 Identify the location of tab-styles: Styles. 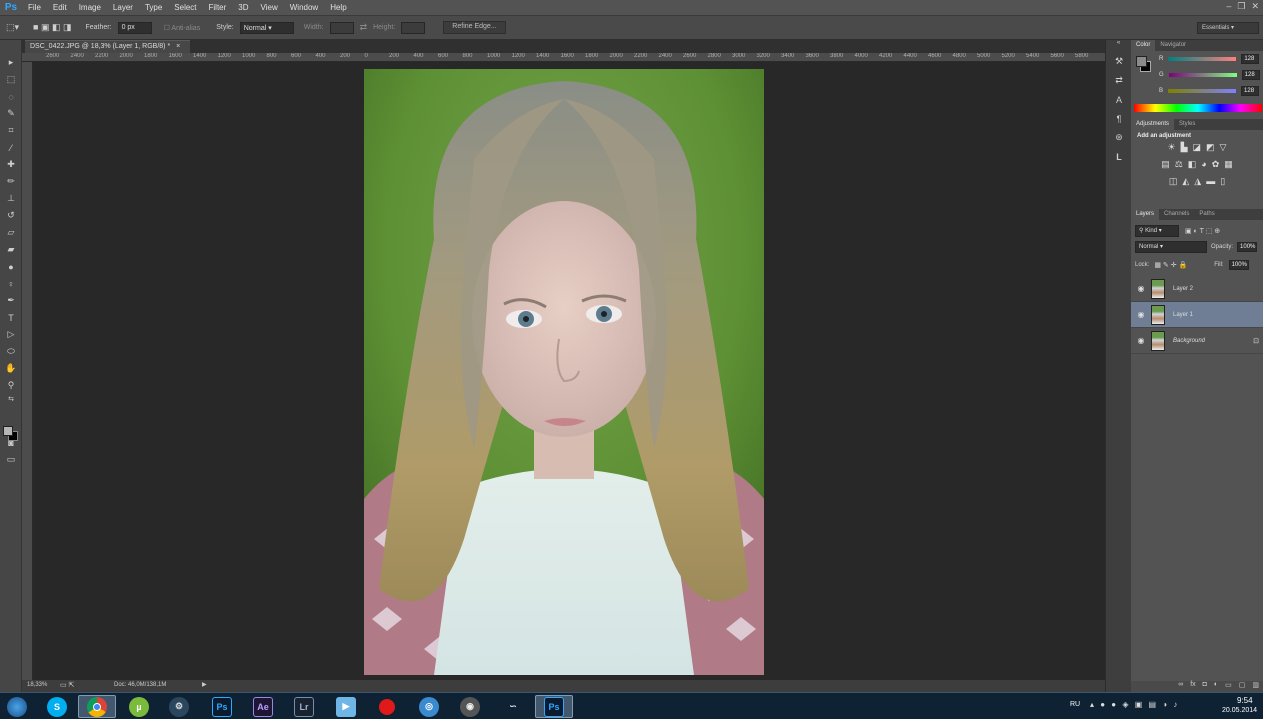
(1187, 124).